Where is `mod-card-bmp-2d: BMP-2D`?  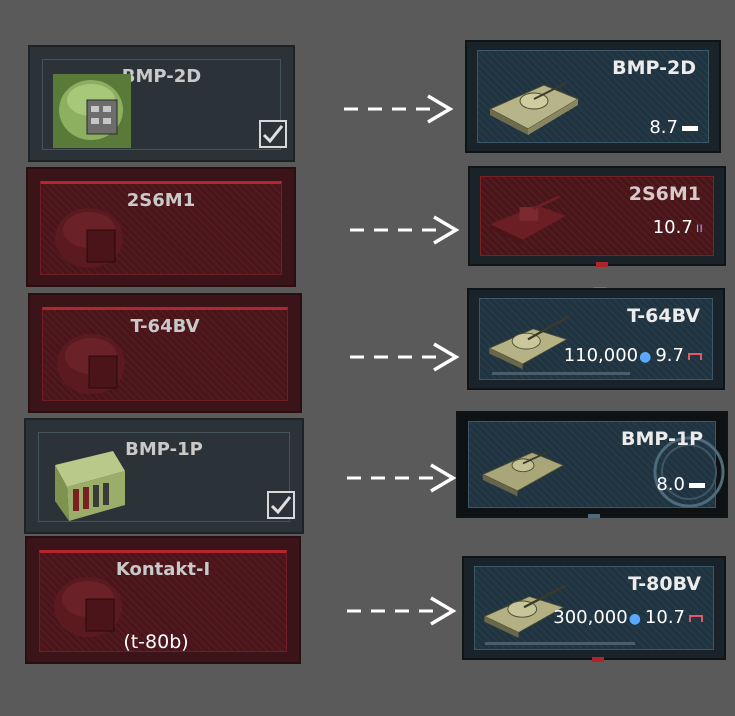
mod-card-bmp-2d: BMP-2D is located at coordinates (161, 103).